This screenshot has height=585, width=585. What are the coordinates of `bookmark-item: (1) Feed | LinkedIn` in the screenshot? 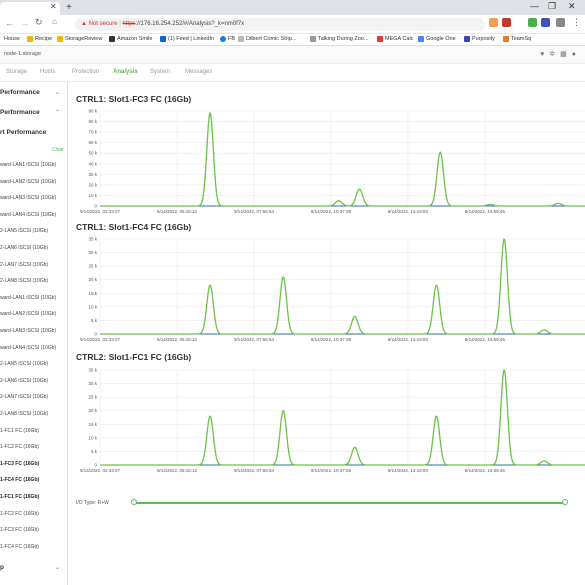 It's located at (187, 39).